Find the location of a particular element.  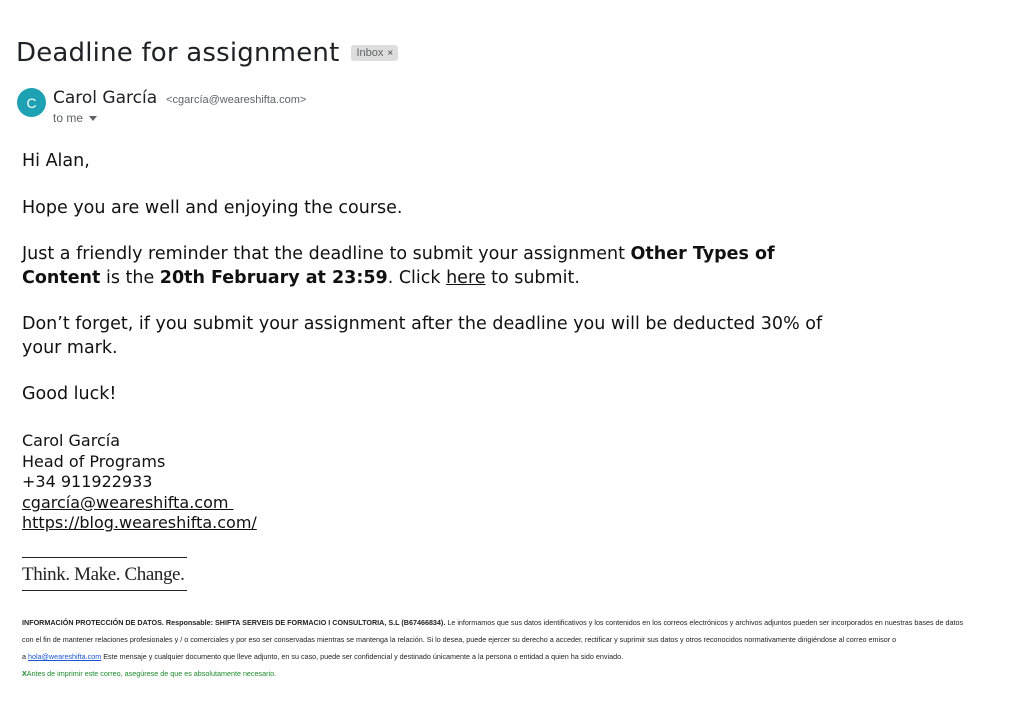

sender-email: <cgarcía@weareshifta.com> is located at coordinates (236, 100).